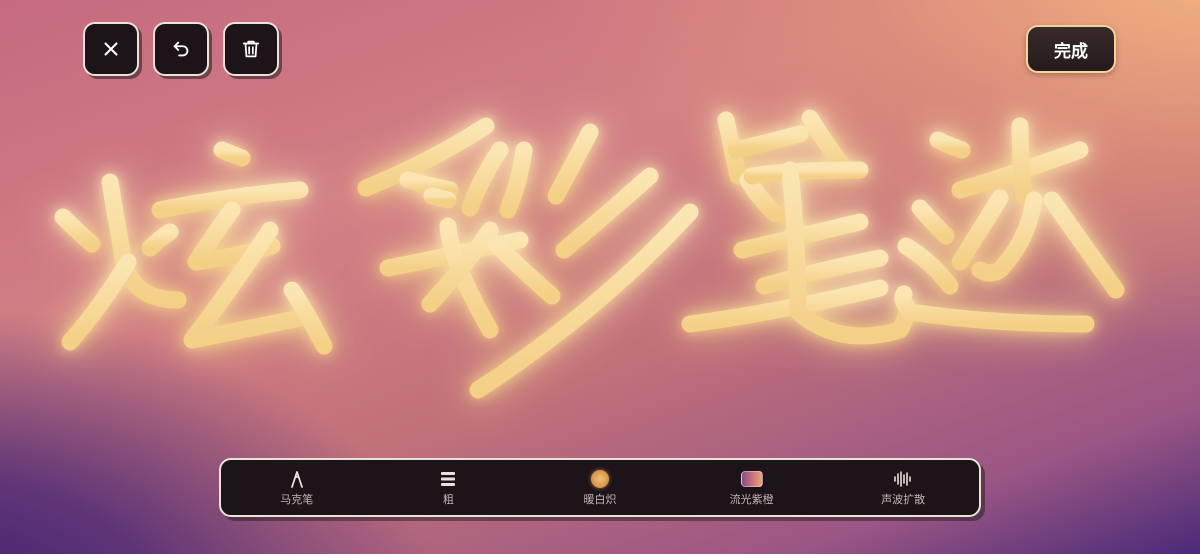 The image size is (1200, 554). What do you see at coordinates (599, 478) in the screenshot?
I see `color-swatch-icon` at bounding box center [599, 478].